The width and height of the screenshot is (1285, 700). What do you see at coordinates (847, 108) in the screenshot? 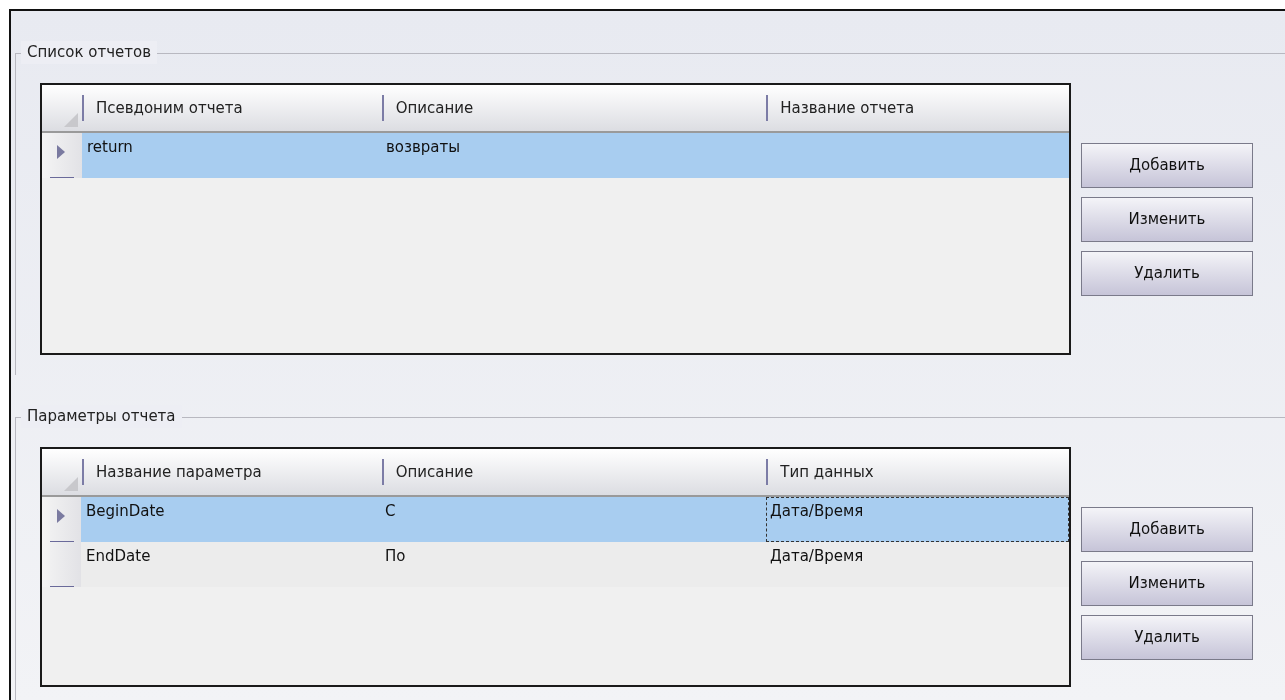
I see `column-header: Название отчета` at bounding box center [847, 108].